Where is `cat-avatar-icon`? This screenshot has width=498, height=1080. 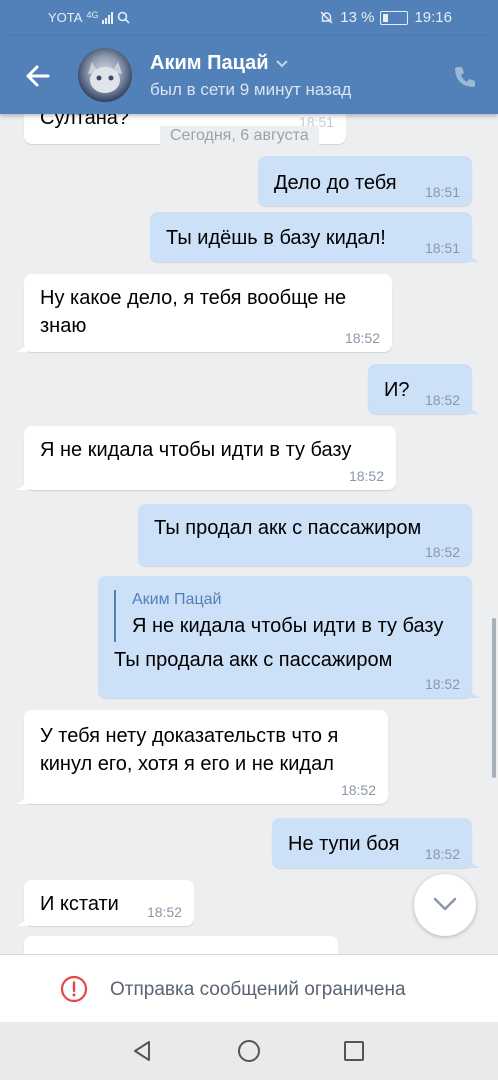 cat-avatar-icon is located at coordinates (105, 77).